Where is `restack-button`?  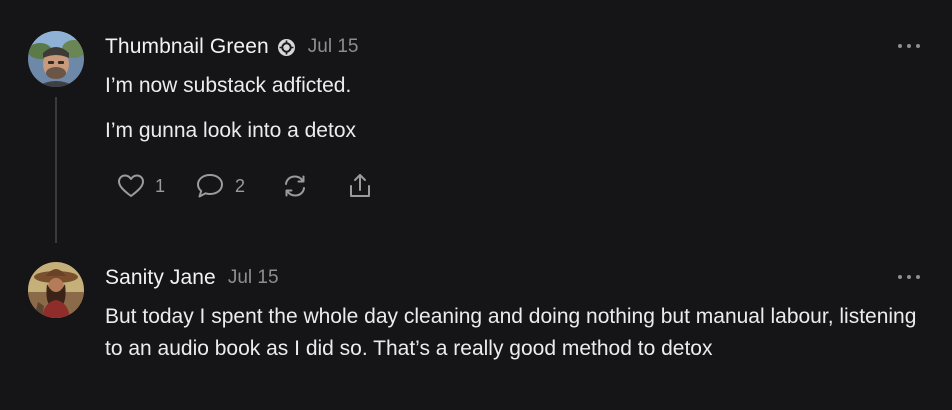
restack-button is located at coordinates (295, 186).